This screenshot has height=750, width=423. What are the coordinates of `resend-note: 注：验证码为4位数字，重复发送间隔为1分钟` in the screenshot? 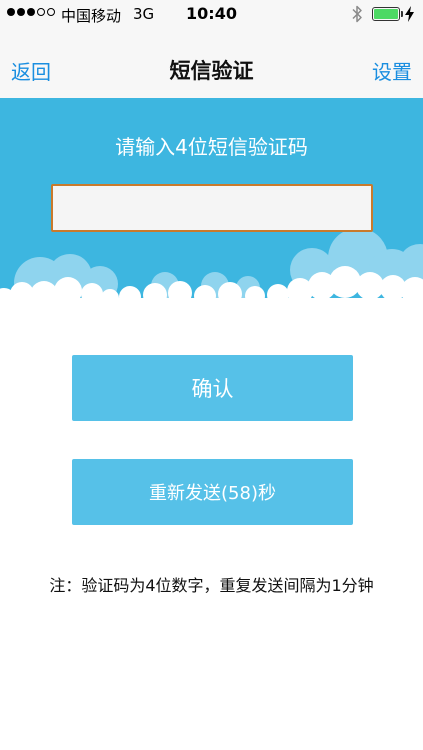 It's located at (211, 585).